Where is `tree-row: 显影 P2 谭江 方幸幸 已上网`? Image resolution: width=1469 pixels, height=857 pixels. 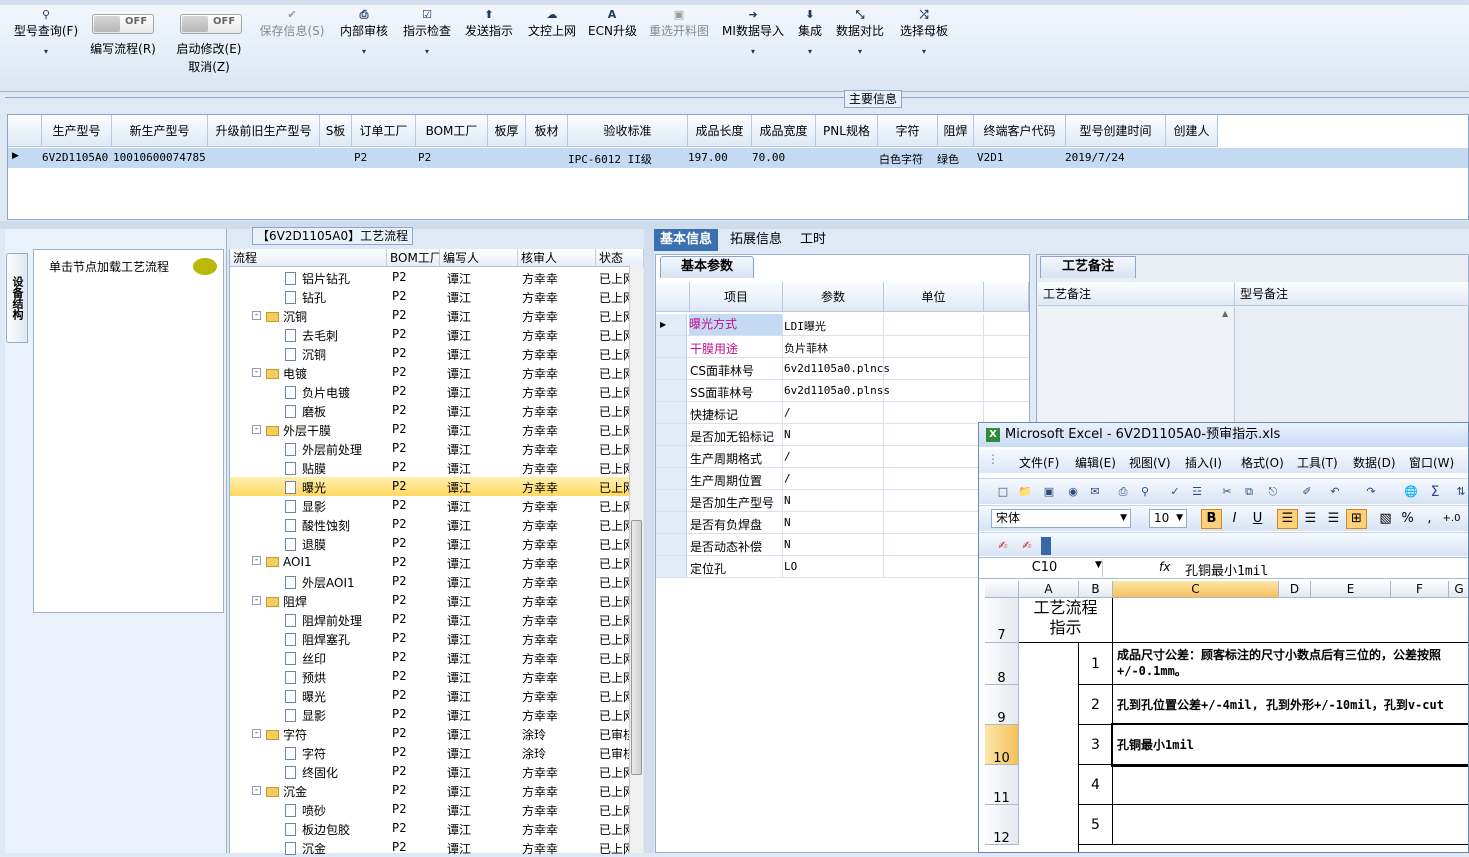
tree-row: 显影 P2 谭江 方幸幸 已上网 is located at coordinates (430, 714).